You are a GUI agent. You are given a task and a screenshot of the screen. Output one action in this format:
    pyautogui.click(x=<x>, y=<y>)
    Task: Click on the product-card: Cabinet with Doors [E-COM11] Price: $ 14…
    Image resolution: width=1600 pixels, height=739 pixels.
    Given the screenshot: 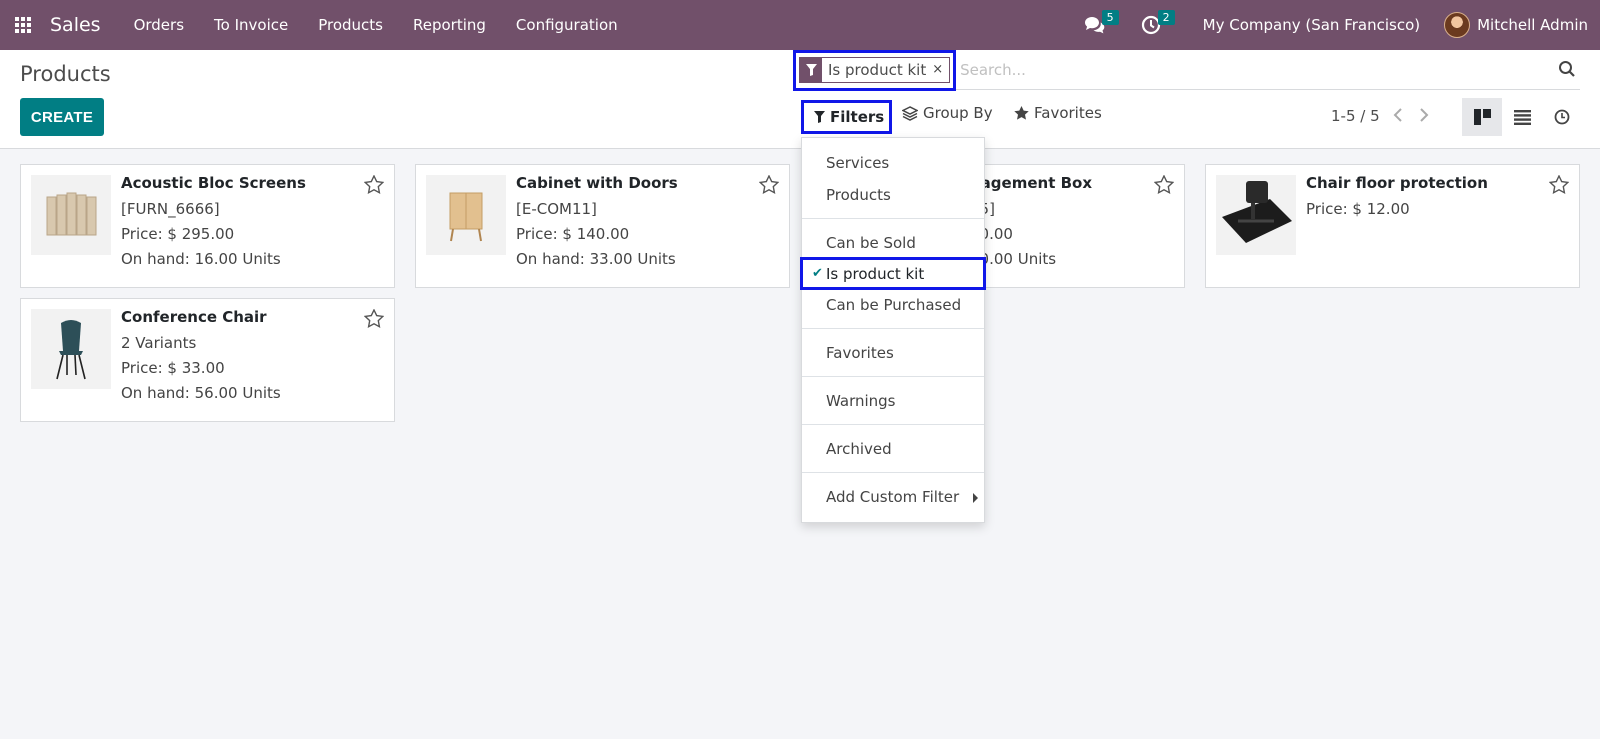 What is the action you would take?
    pyautogui.click(x=602, y=226)
    